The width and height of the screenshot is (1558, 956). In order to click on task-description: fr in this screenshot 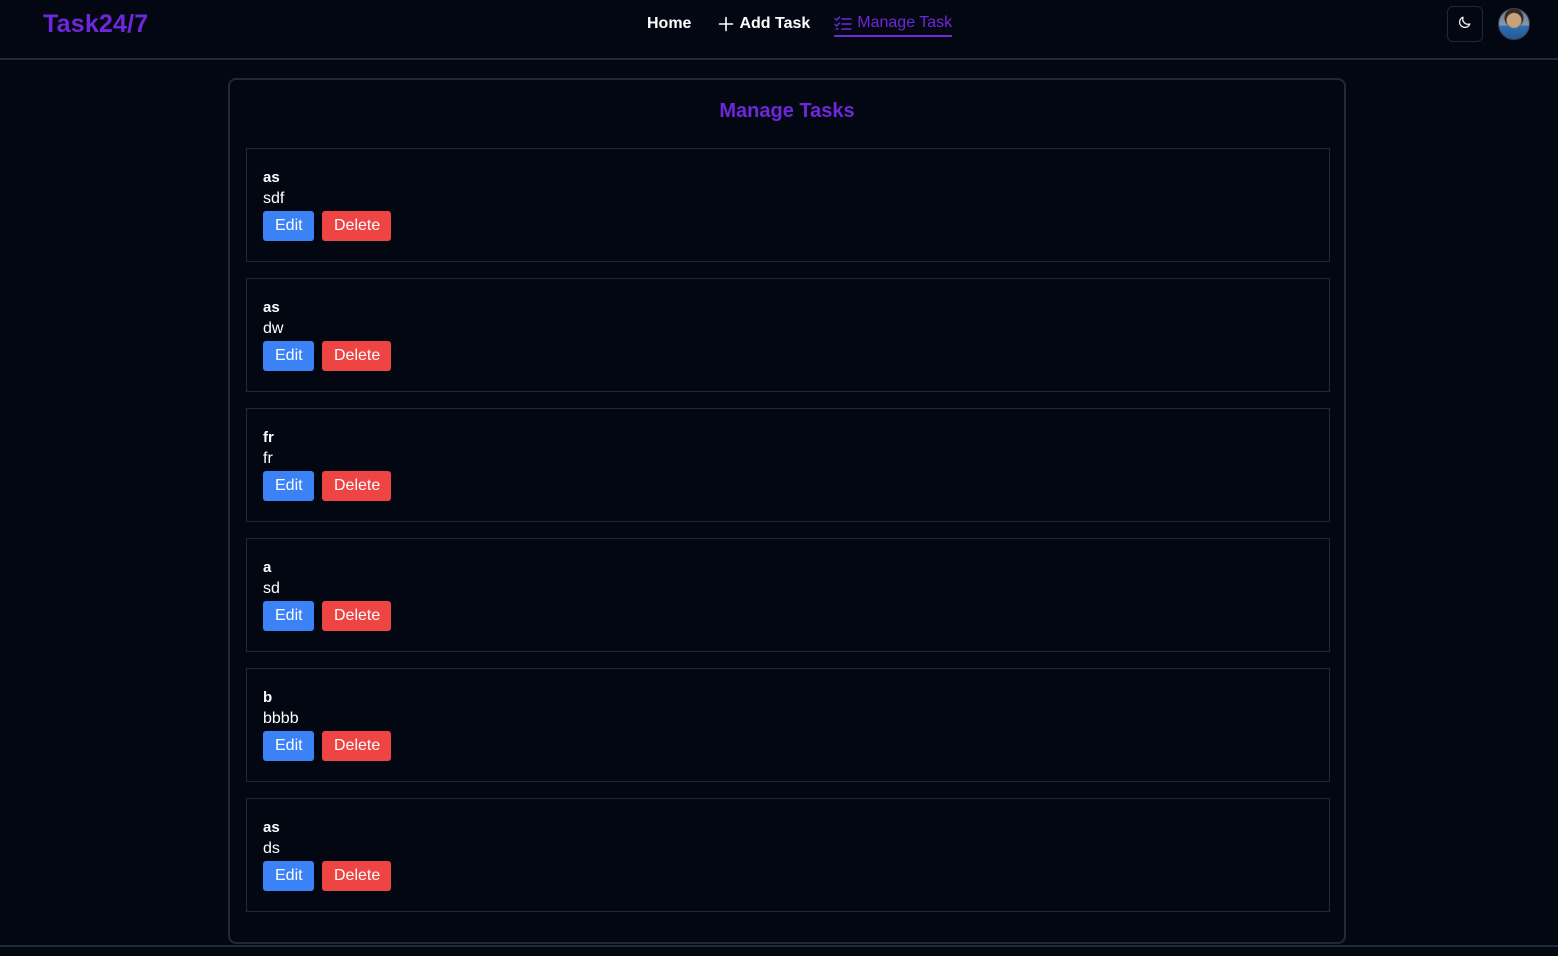, I will do `click(268, 458)`.